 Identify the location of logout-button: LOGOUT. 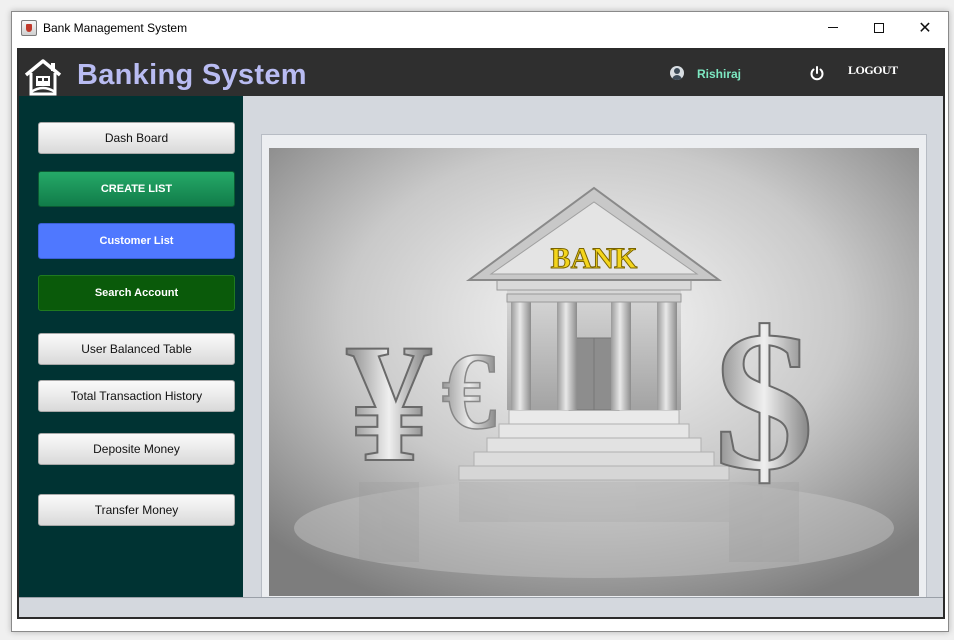
(873, 70).